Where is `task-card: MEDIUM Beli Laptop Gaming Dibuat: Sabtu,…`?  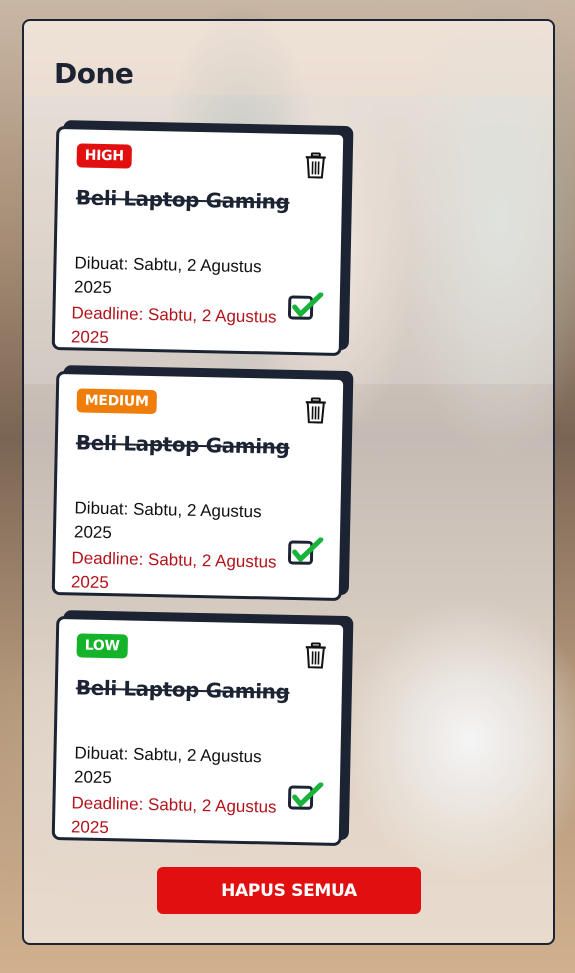
task-card: MEDIUM Beli Laptop Gaming Dibuat: Sabtu,… is located at coordinates (199, 486).